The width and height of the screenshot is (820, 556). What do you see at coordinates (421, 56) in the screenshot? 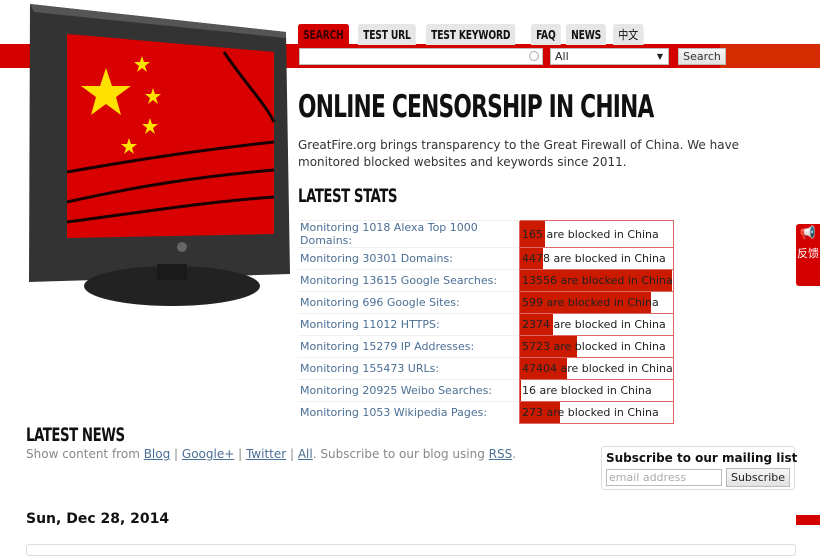
I see `search-input` at bounding box center [421, 56].